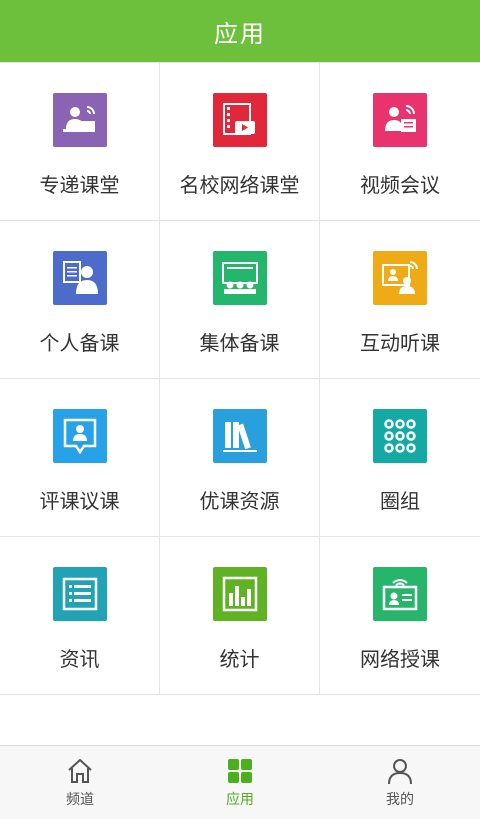 This screenshot has height=819, width=480. What do you see at coordinates (240, 33) in the screenshot?
I see `page-title: 应用` at bounding box center [240, 33].